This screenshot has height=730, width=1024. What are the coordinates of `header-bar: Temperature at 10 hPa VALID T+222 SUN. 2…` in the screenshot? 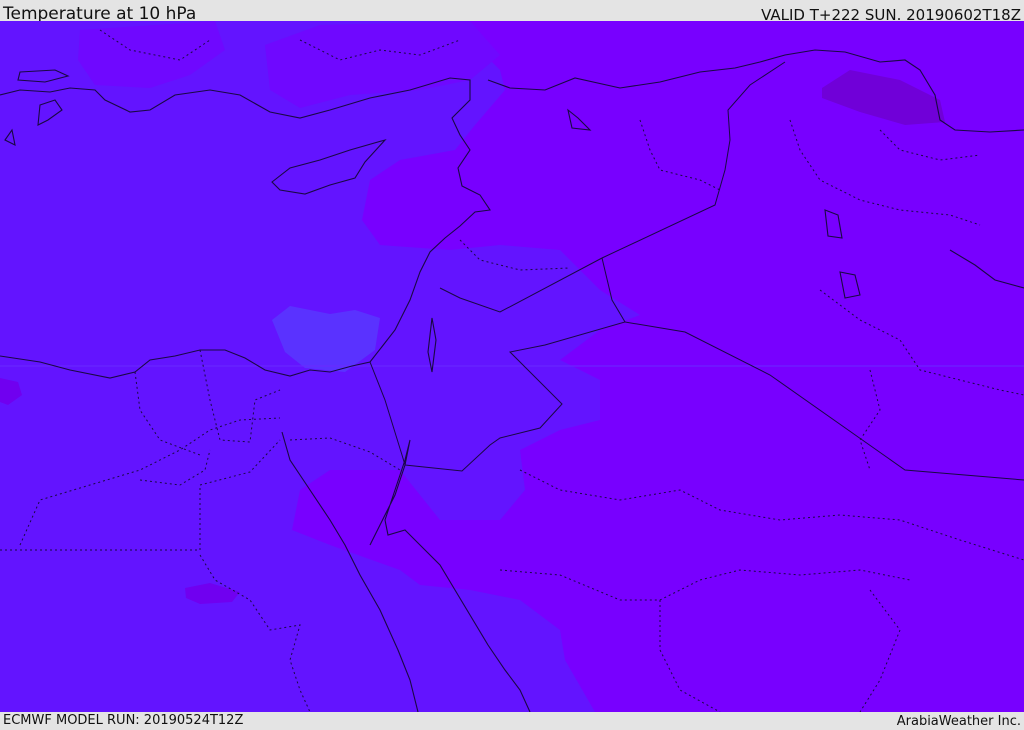 It's located at (512, 12).